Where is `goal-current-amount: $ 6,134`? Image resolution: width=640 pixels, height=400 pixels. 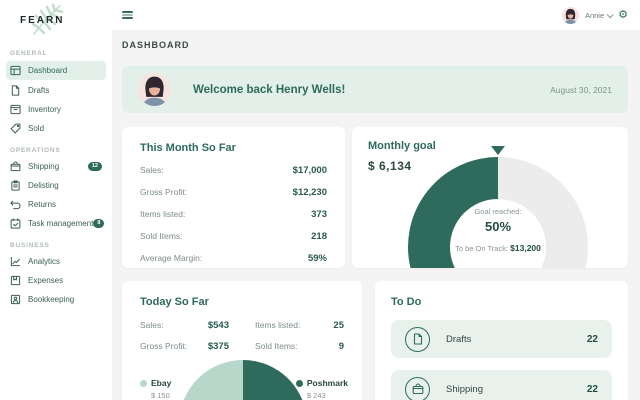
goal-current-amount: $ 6,134 is located at coordinates (390, 166).